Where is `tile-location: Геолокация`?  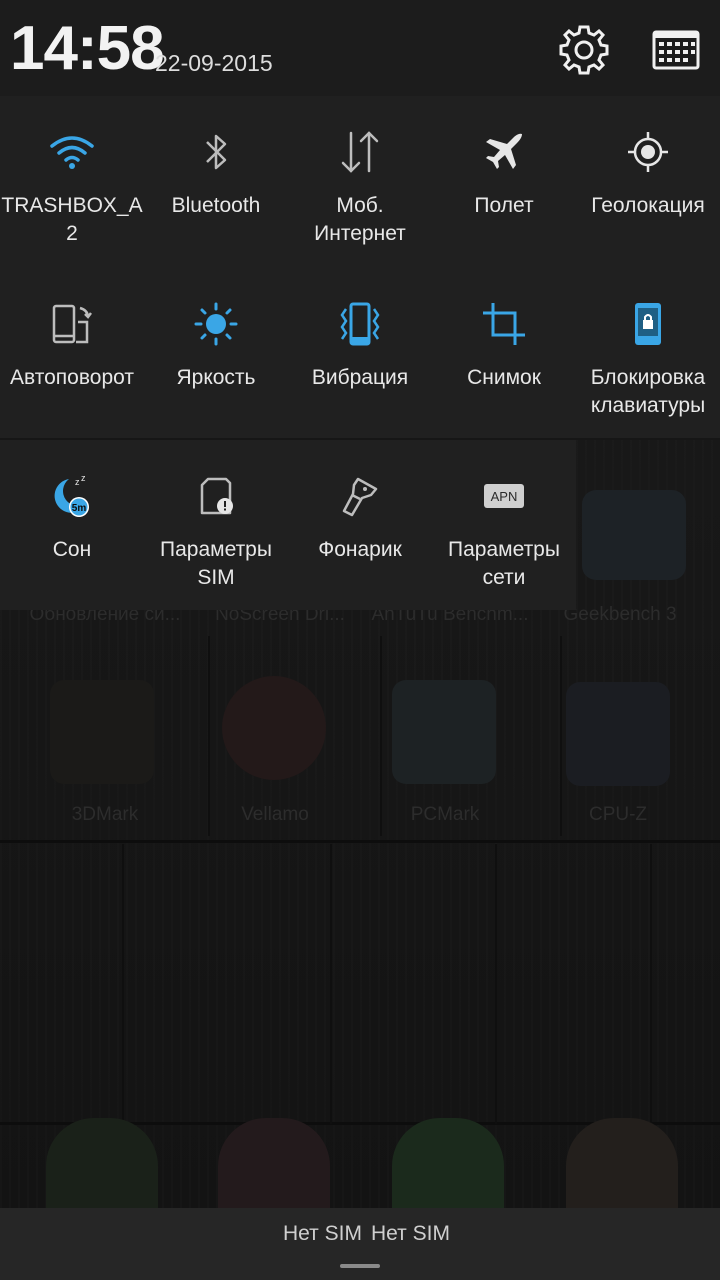 tile-location: Геолокация is located at coordinates (648, 181).